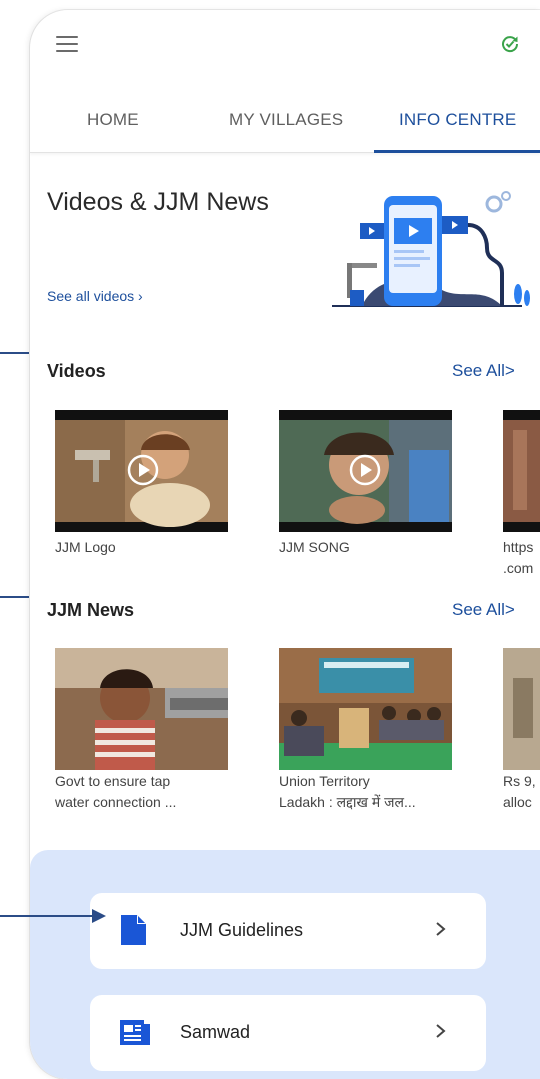 The image size is (540, 1079). I want to click on active-tab-indicator, so click(457, 151).